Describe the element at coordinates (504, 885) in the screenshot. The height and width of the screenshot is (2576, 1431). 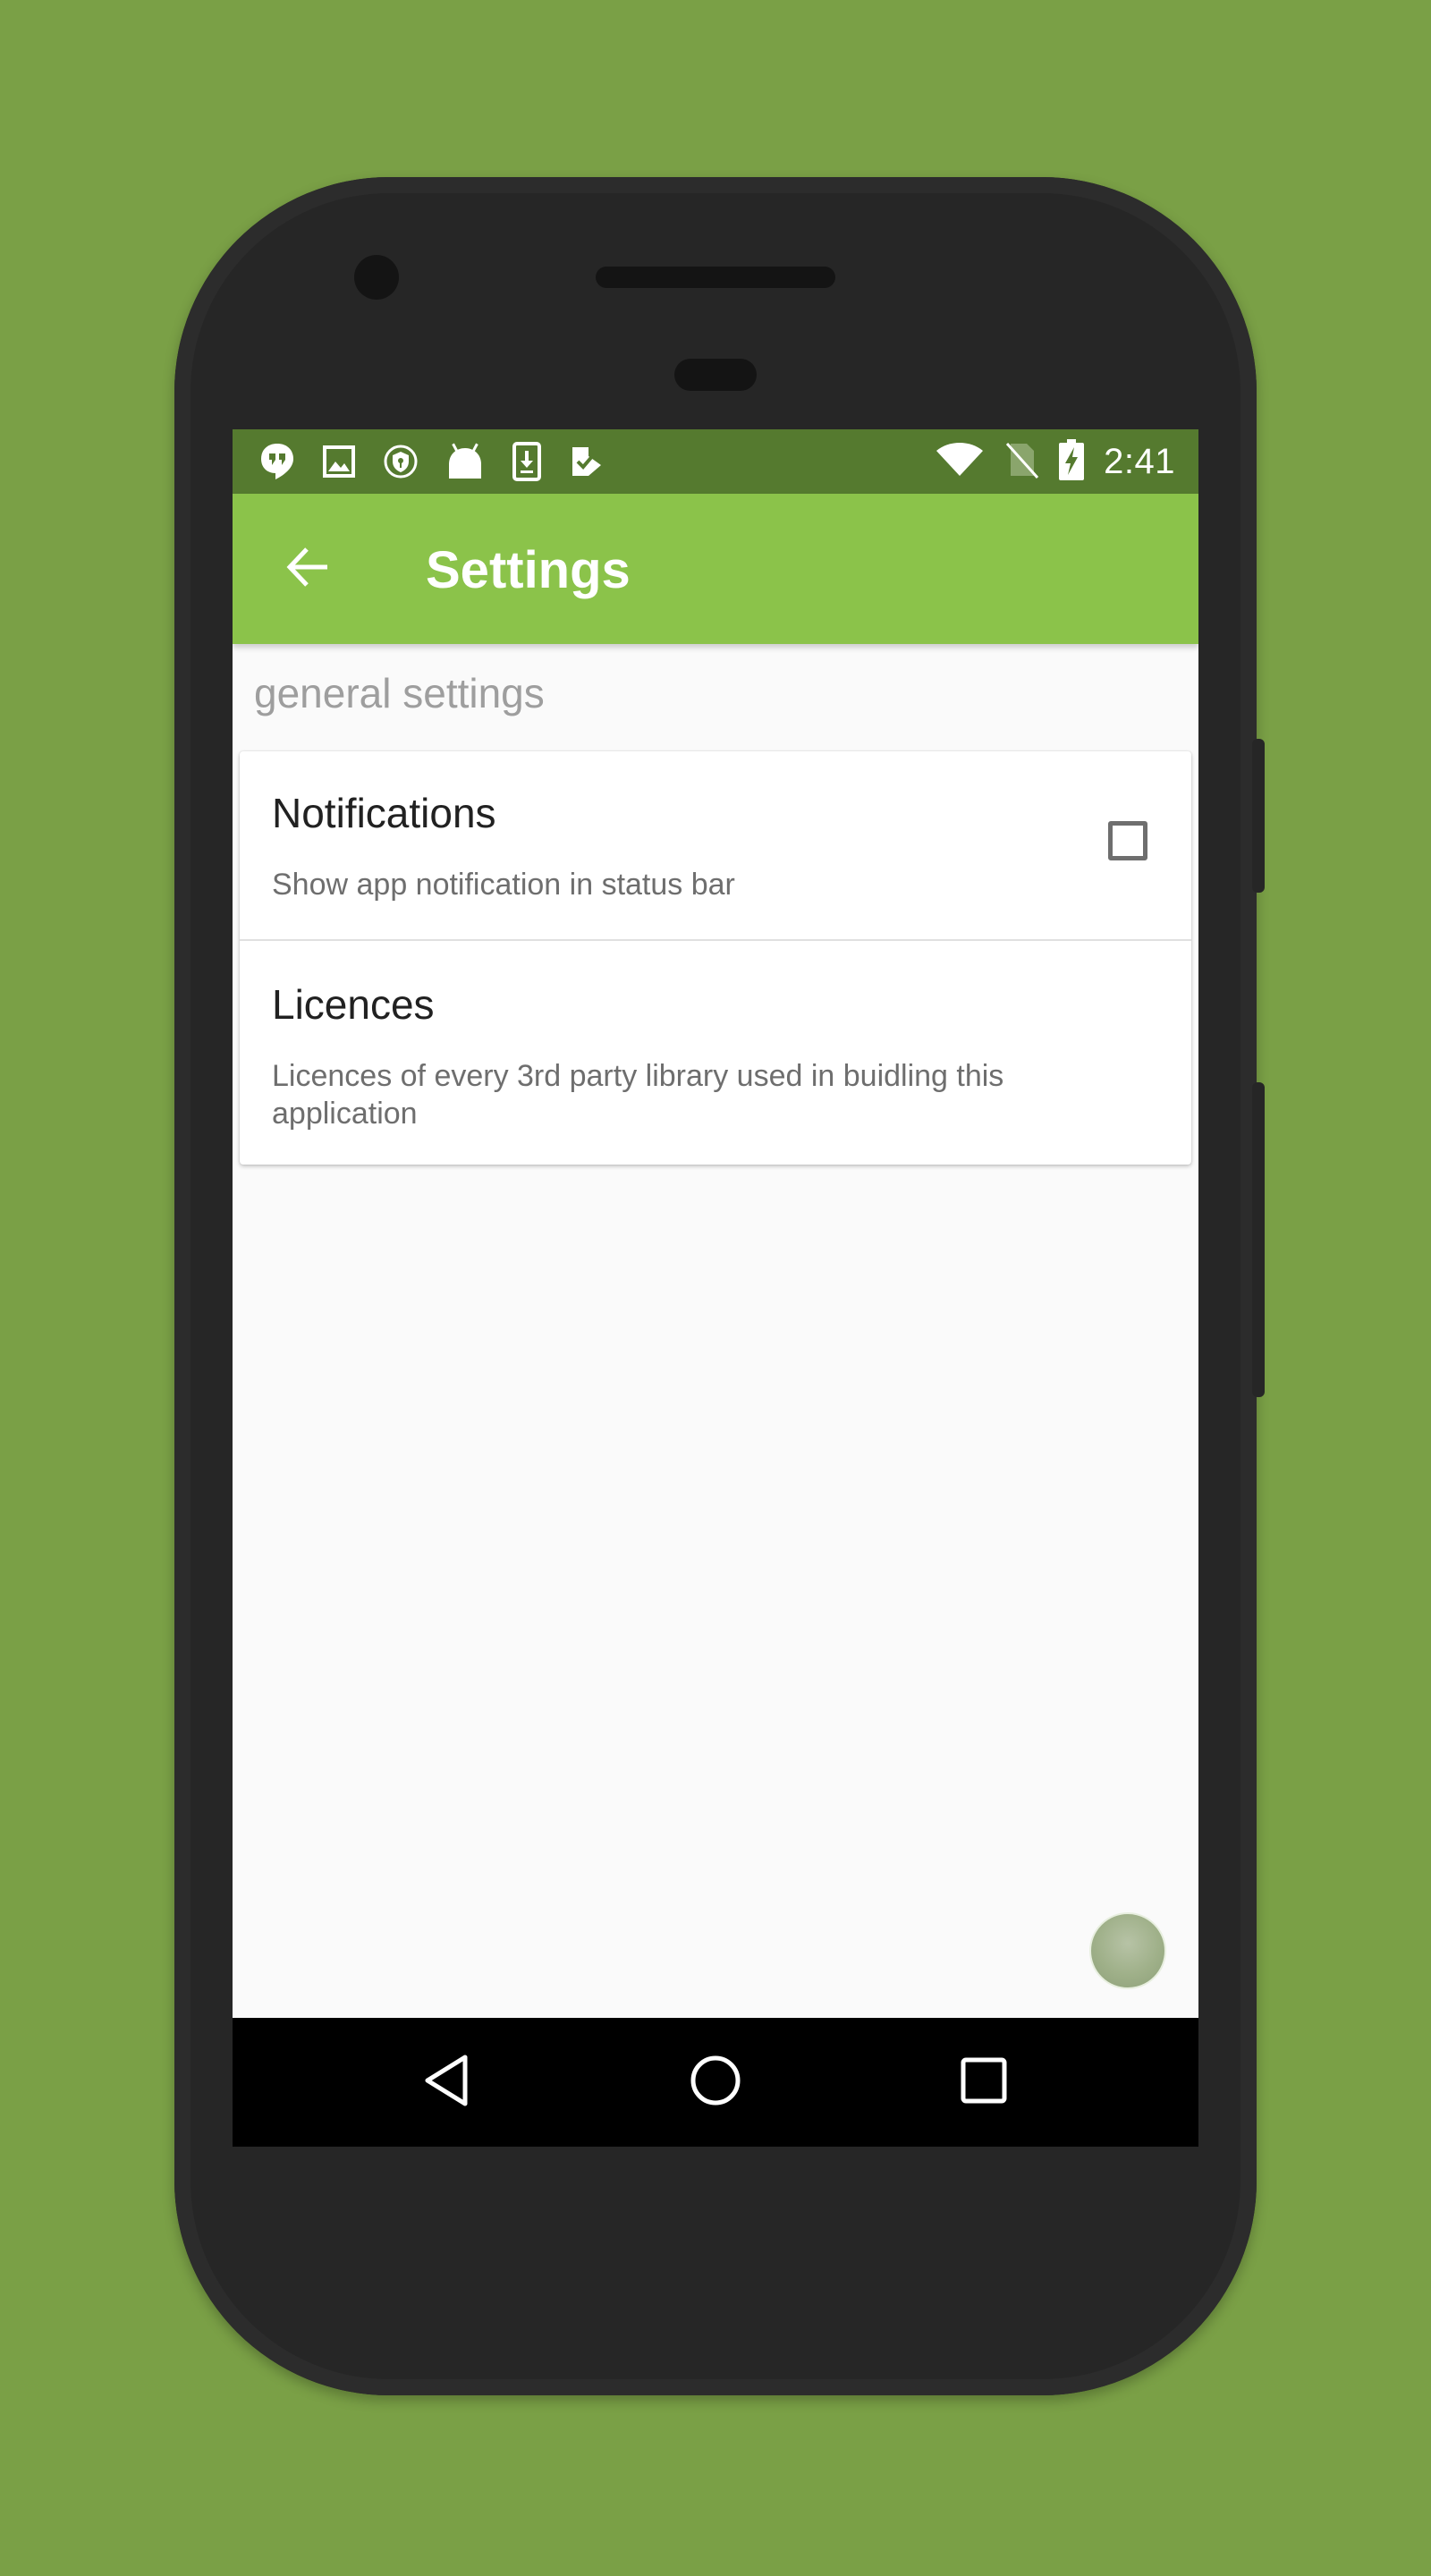
I see `notifications-summary: Show app notification in status bar` at that location.